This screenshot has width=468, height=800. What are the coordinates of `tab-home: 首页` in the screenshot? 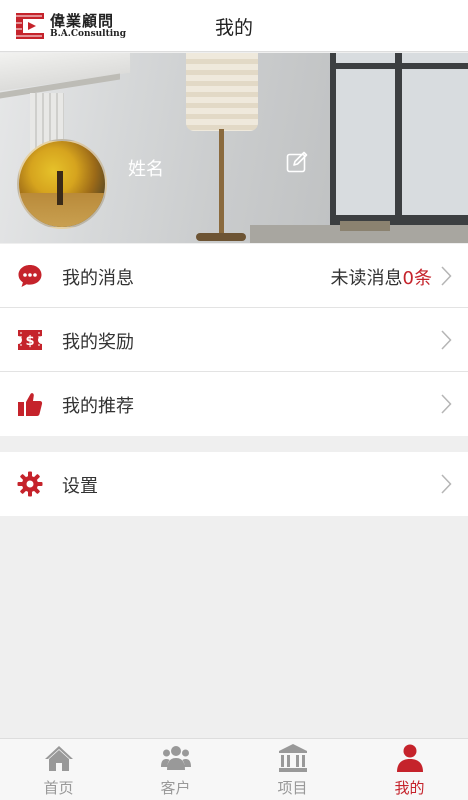 It's located at (58, 769).